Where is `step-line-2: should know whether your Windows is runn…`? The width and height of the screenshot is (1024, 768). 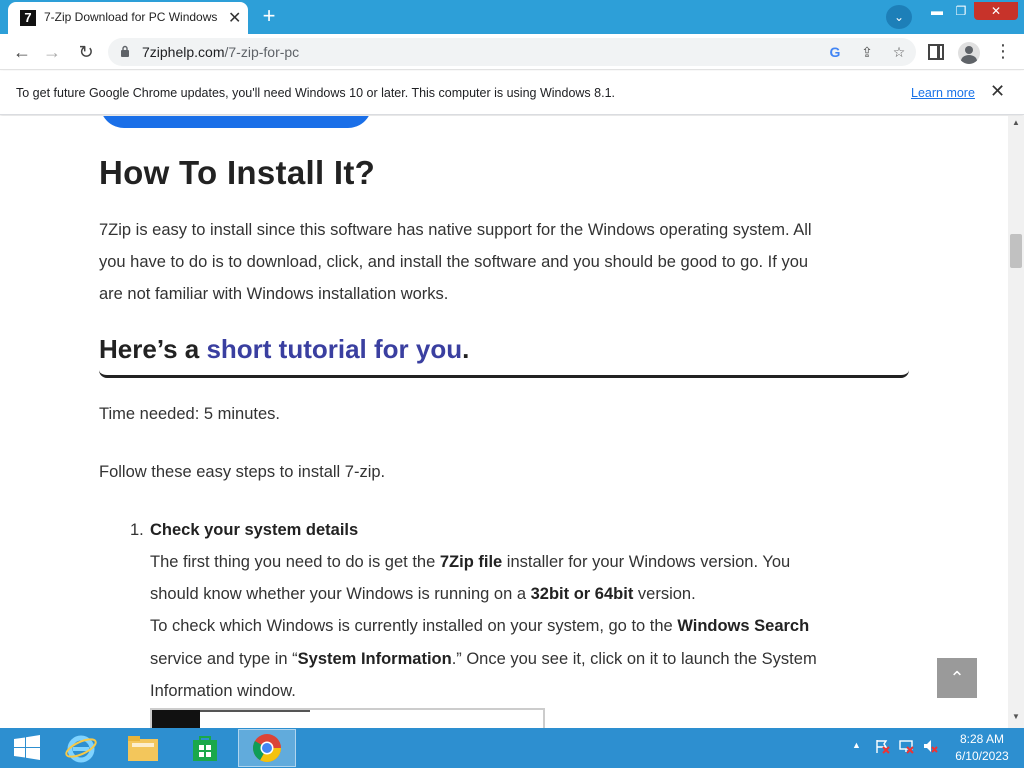 step-line-2: should know whether your Windows is runn… is located at coordinates (423, 594).